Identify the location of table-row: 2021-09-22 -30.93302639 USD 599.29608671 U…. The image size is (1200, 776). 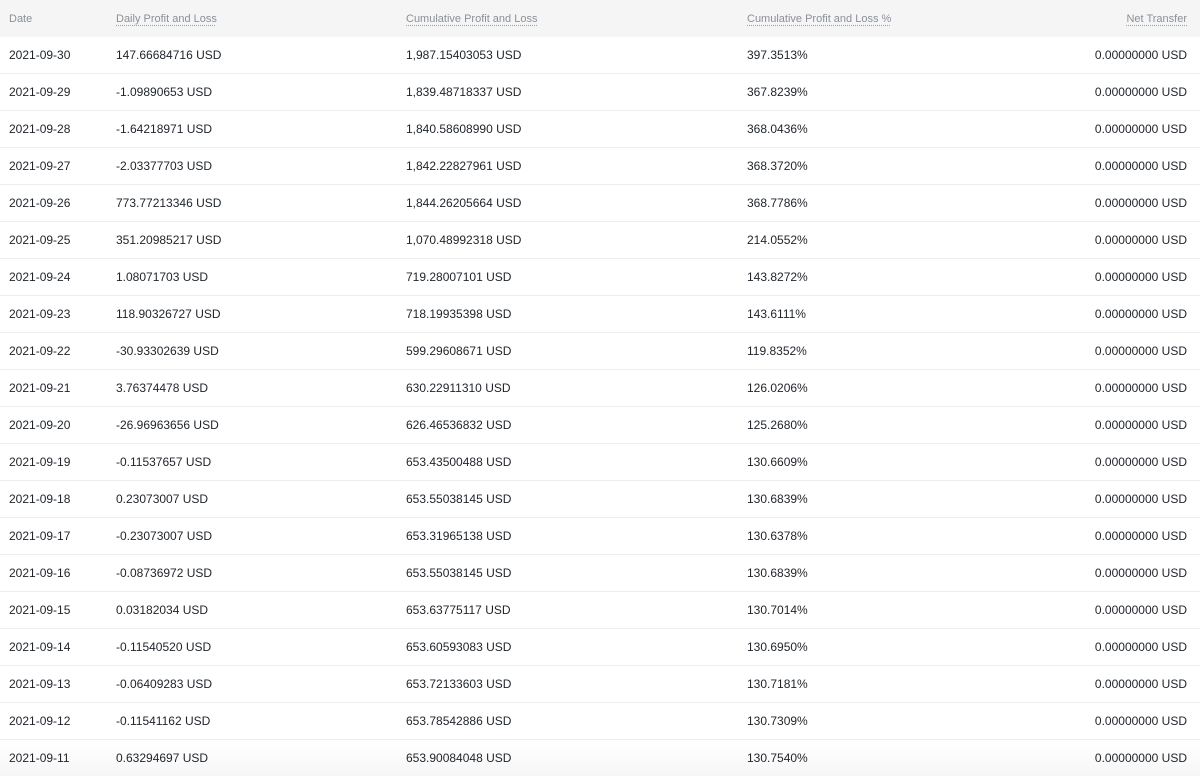
(600, 351).